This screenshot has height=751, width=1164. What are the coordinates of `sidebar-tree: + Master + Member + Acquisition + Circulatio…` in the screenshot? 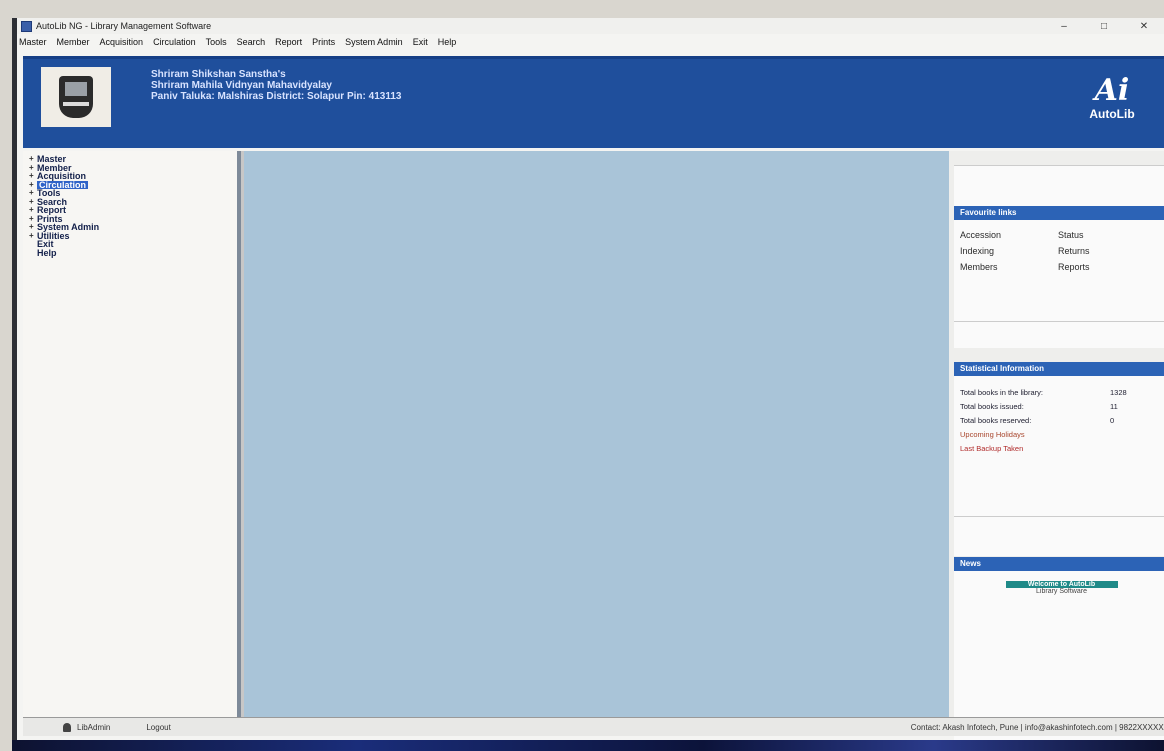 It's located at (132, 434).